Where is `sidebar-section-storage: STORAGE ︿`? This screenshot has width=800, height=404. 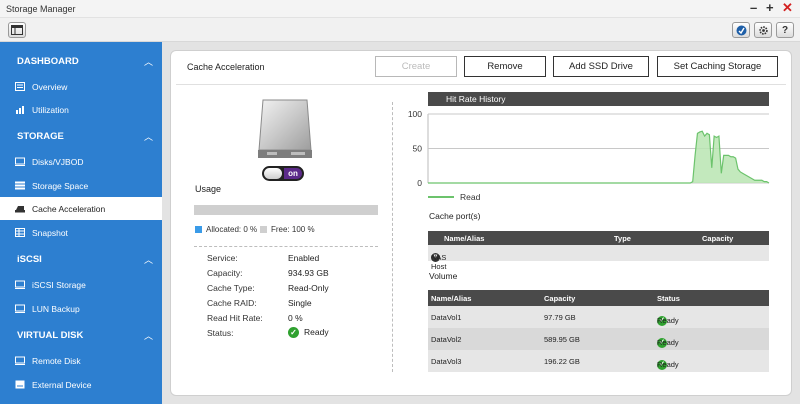
sidebar-section-storage: STORAGE ︿ is located at coordinates (81, 136).